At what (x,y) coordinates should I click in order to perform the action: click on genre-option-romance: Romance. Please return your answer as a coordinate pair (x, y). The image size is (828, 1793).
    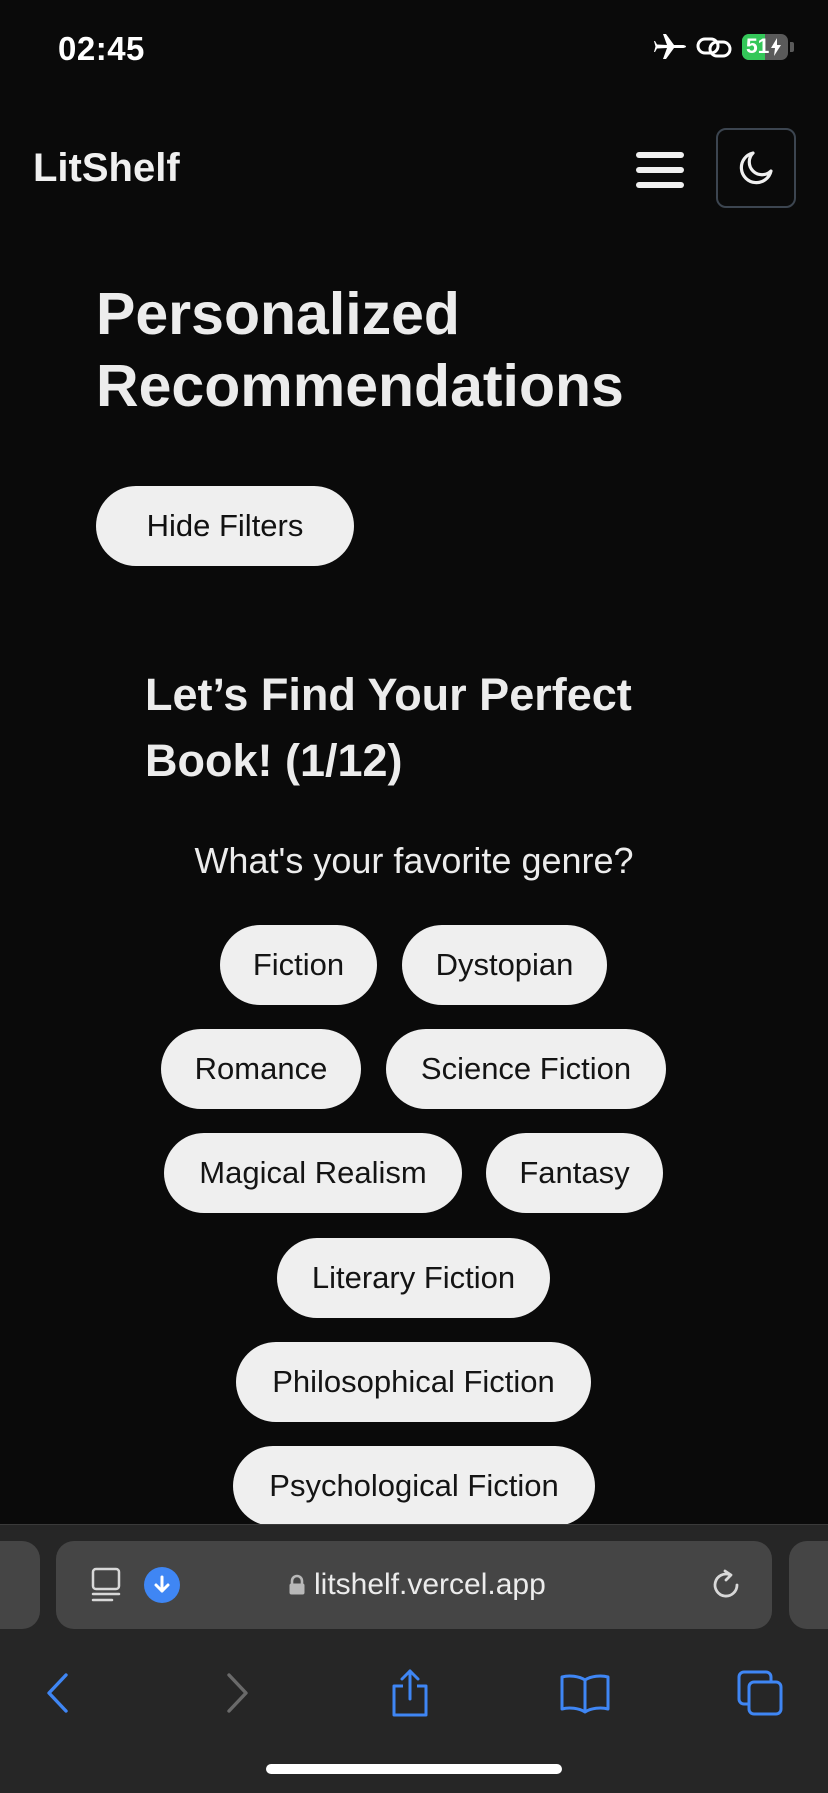
    Looking at the image, I should click on (261, 1069).